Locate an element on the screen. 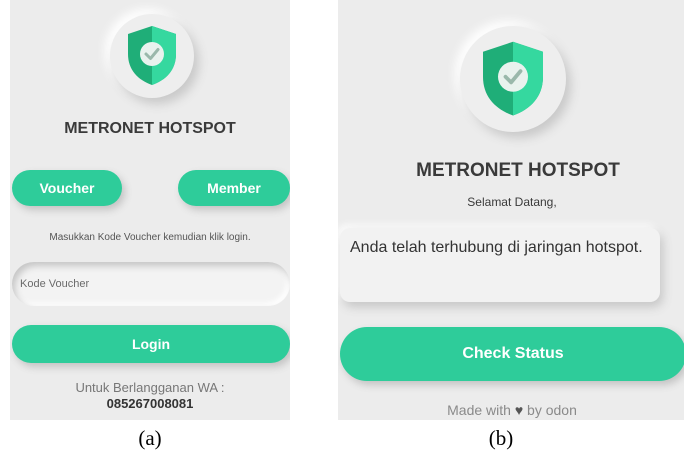 This screenshot has height=458, width=684. member-tab-button: Member is located at coordinates (234, 188).